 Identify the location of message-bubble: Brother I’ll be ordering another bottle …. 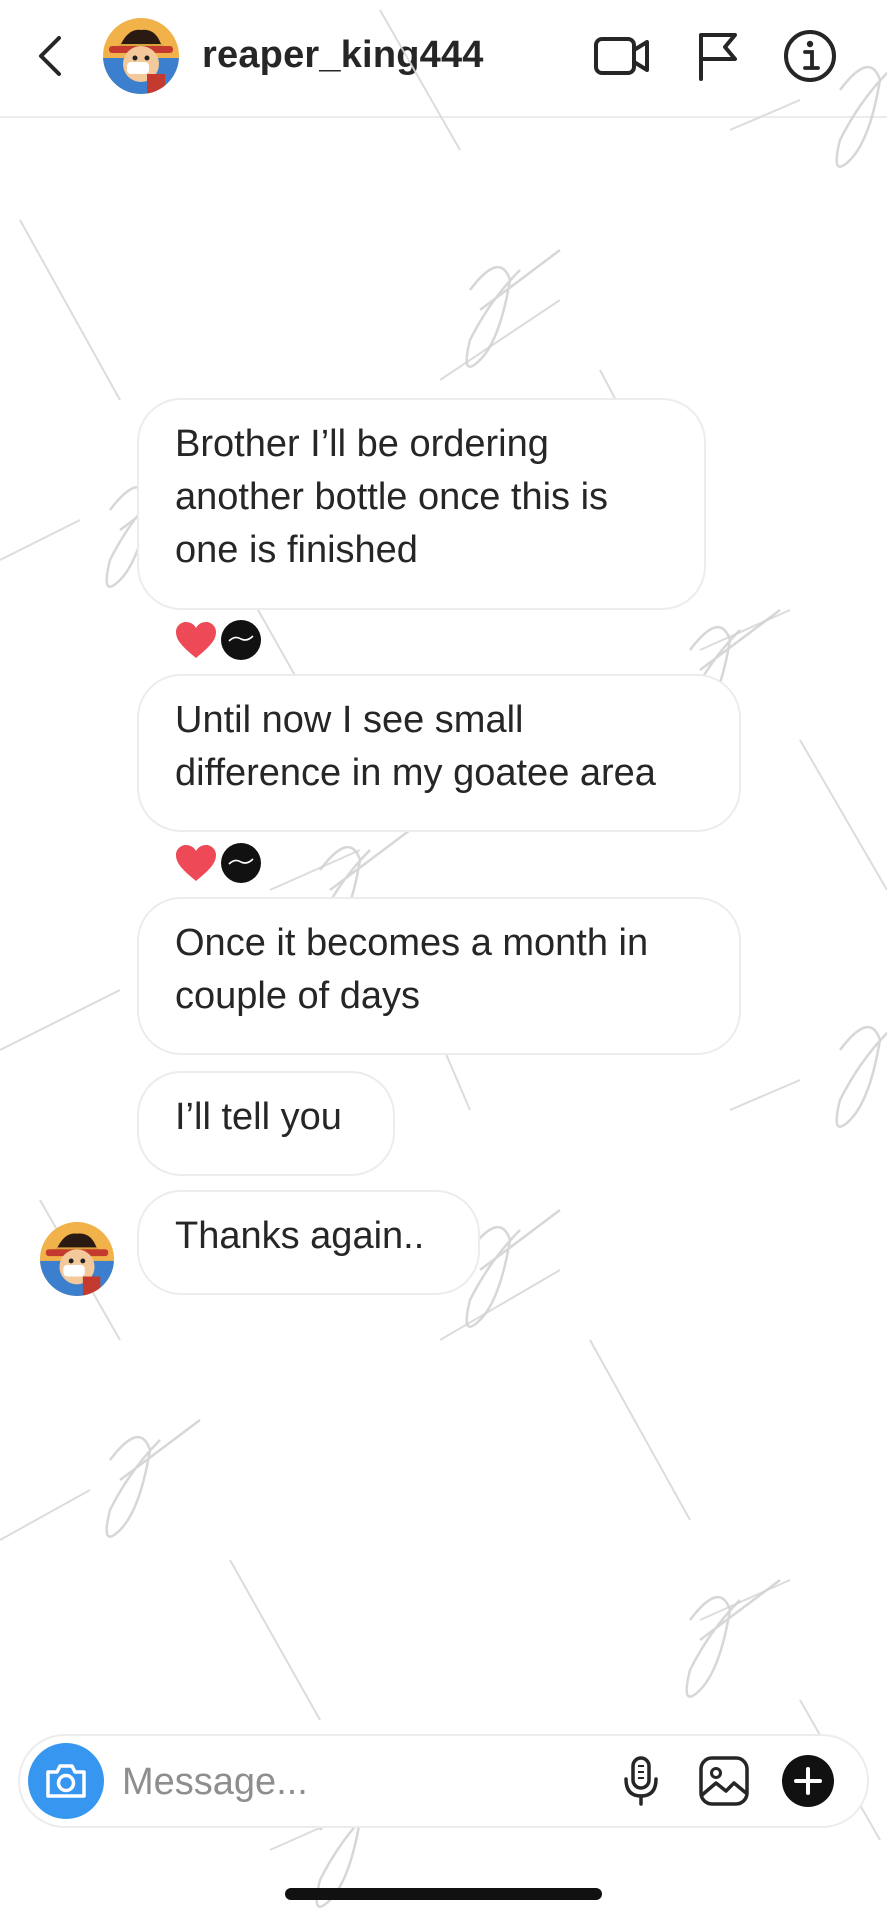
(421, 504).